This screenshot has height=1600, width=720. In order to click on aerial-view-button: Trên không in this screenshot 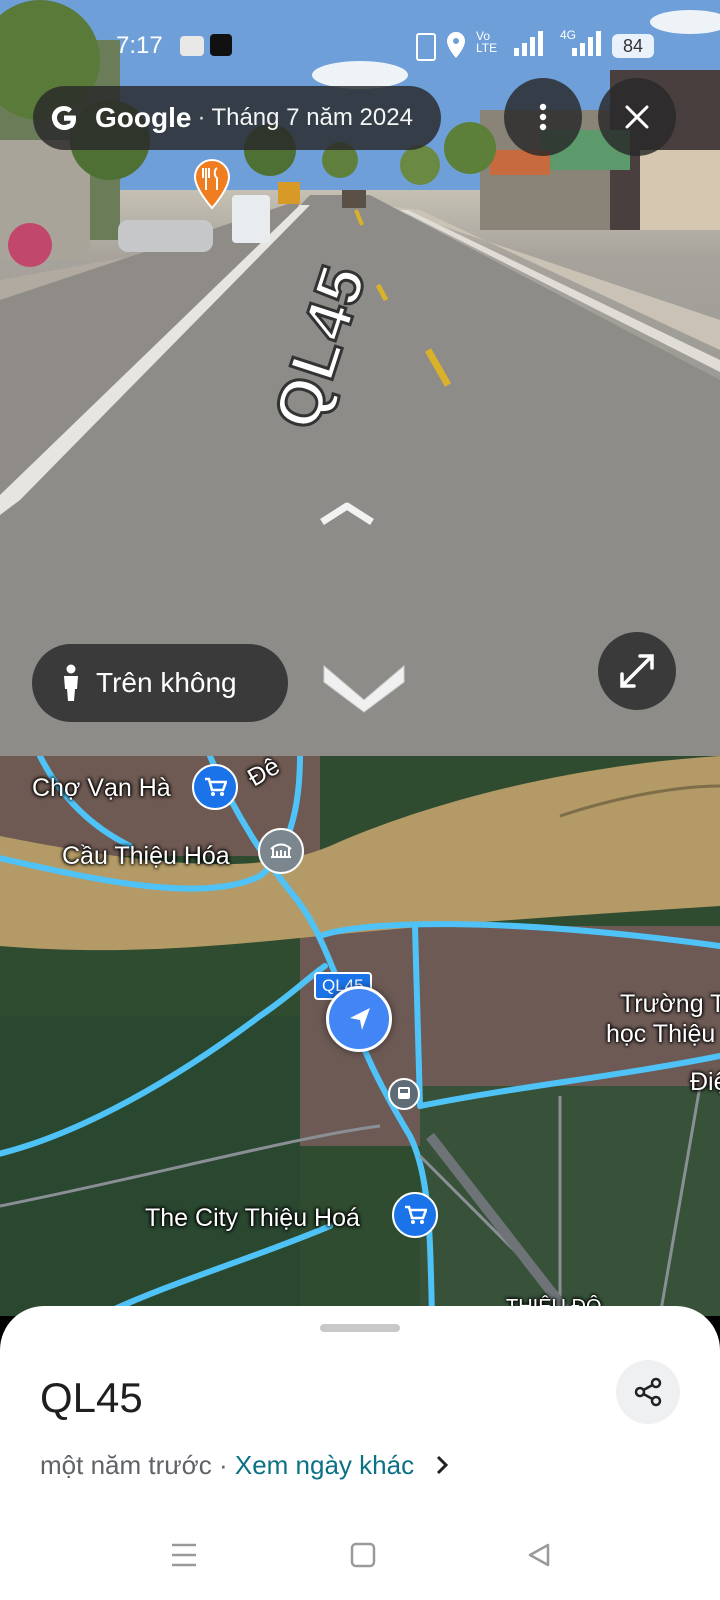, I will do `click(160, 683)`.